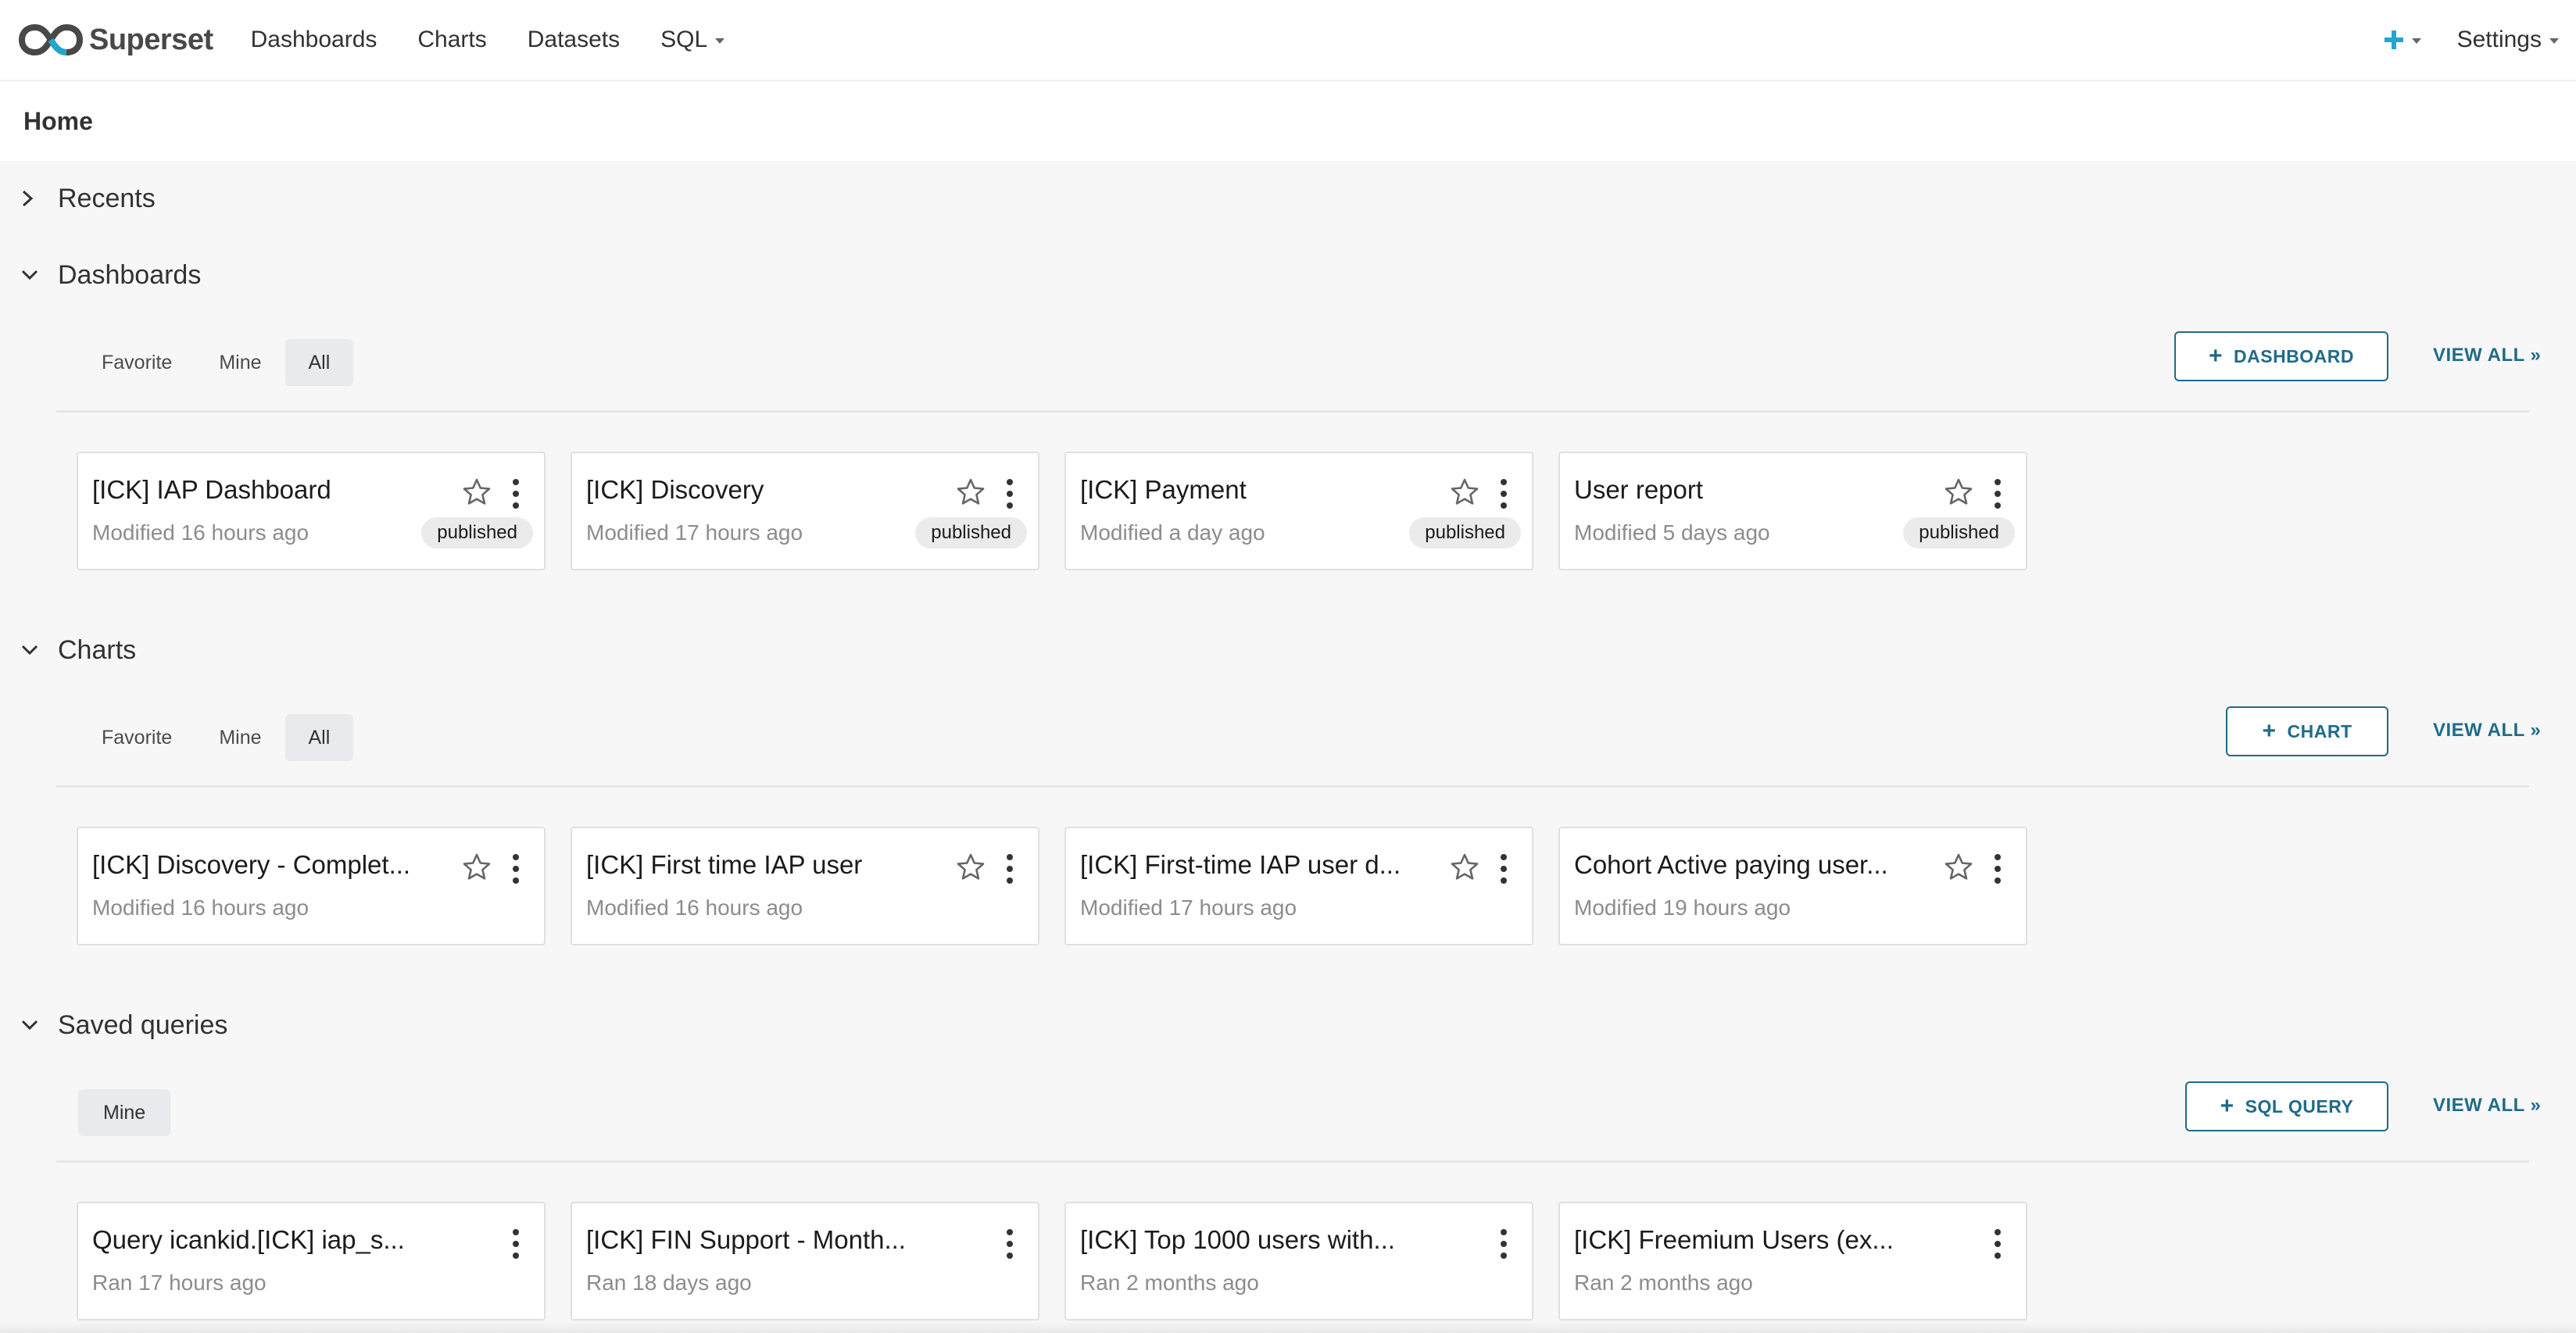 The image size is (2576, 1333). Describe the element at coordinates (1169, 1283) in the screenshot. I see `card-ran: Ran 2 months ago` at that location.